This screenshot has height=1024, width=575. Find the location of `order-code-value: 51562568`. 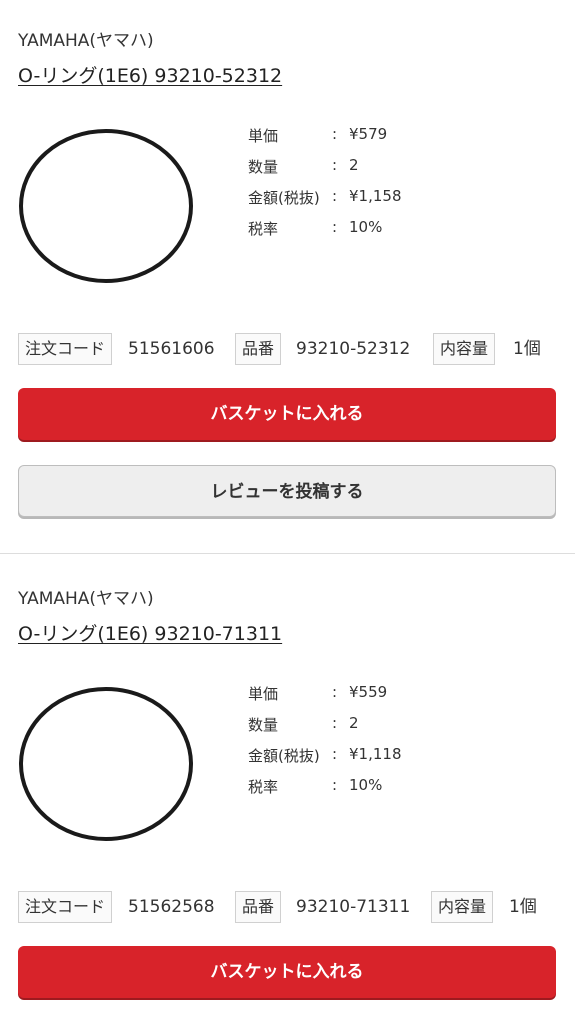

order-code-value: 51562568 is located at coordinates (171, 907).